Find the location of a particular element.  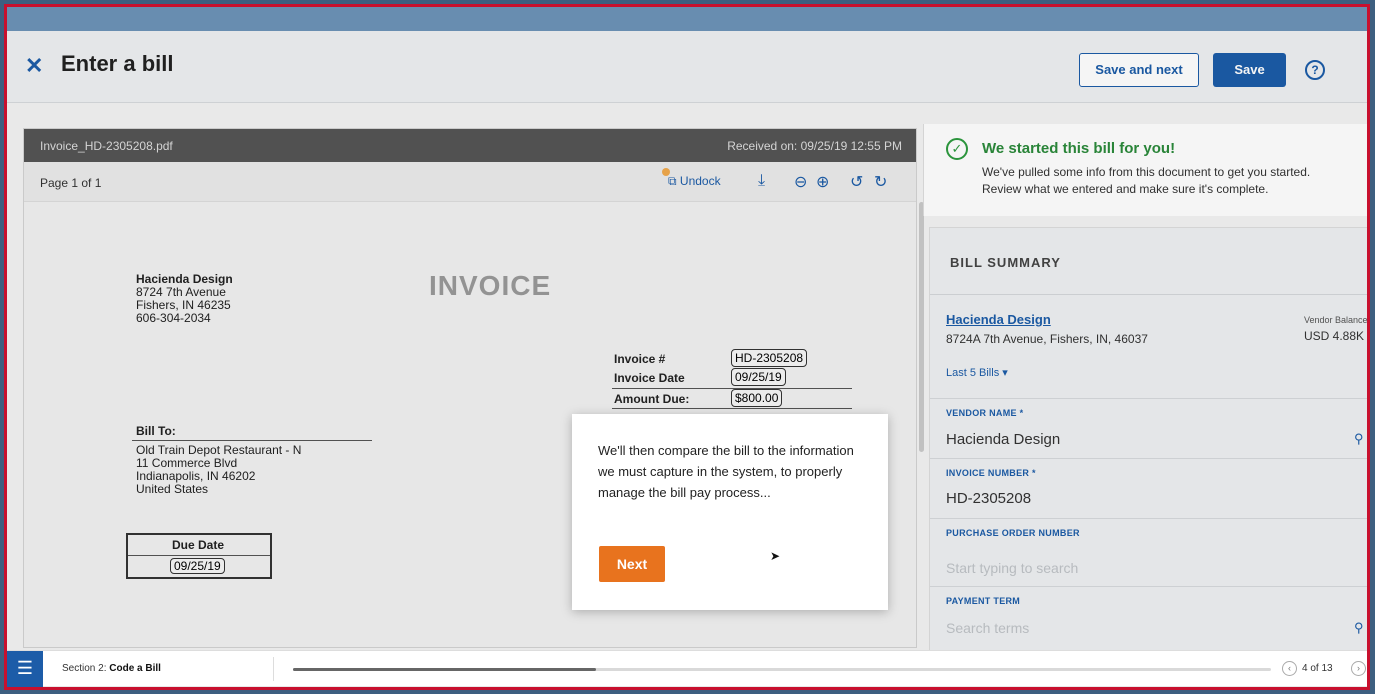

progress-fill is located at coordinates (445, 669).